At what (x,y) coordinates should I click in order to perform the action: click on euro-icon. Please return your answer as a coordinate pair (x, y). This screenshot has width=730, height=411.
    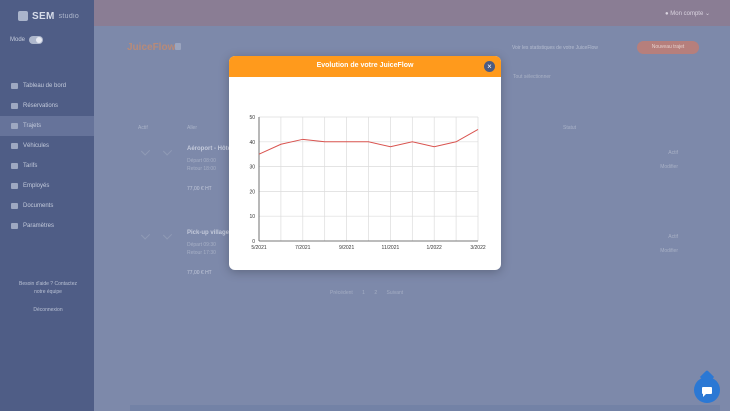
    Looking at the image, I should click on (14, 166).